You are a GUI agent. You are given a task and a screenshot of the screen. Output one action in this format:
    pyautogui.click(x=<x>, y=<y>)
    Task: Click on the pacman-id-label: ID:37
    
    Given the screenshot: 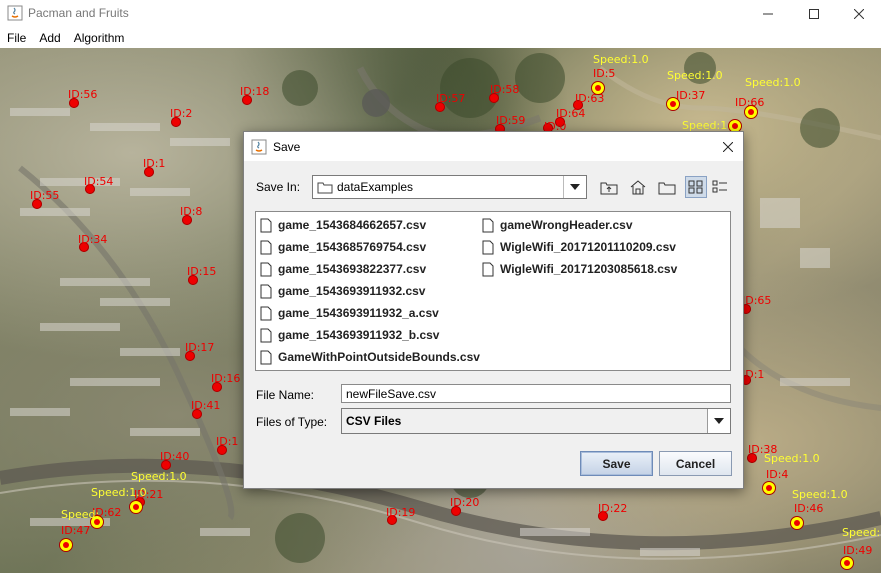 What is the action you would take?
    pyautogui.click(x=691, y=95)
    